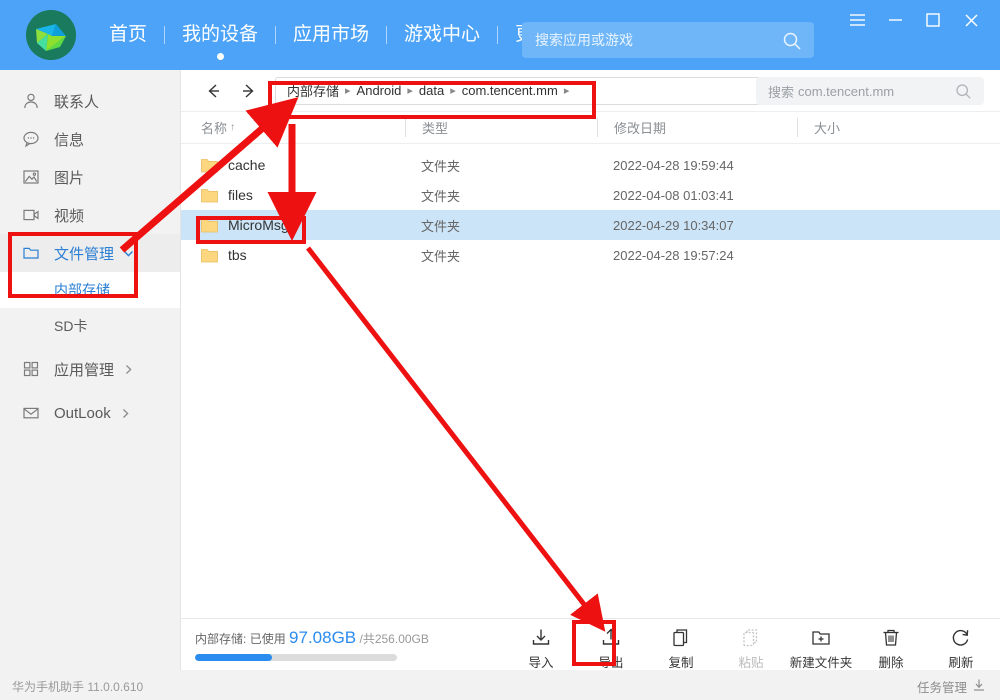  I want to click on paste-button: 粘贴, so click(751, 647).